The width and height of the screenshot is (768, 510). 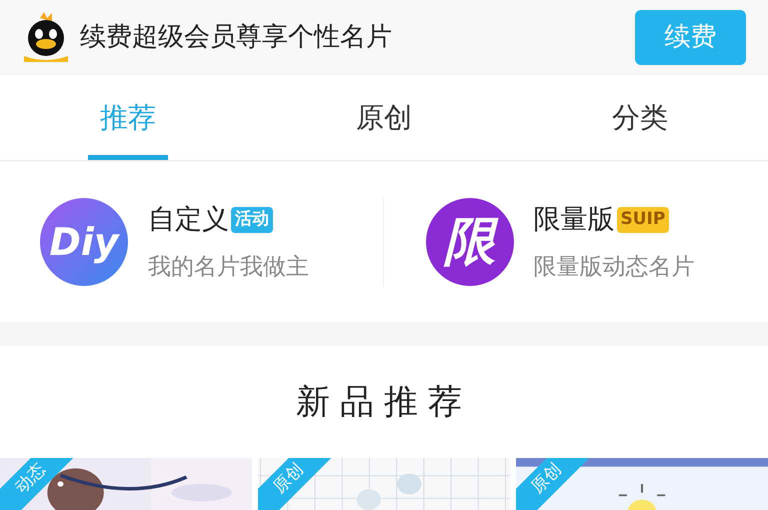 I want to click on banner-text: 续费超级会员尊享个性名片, so click(x=236, y=37).